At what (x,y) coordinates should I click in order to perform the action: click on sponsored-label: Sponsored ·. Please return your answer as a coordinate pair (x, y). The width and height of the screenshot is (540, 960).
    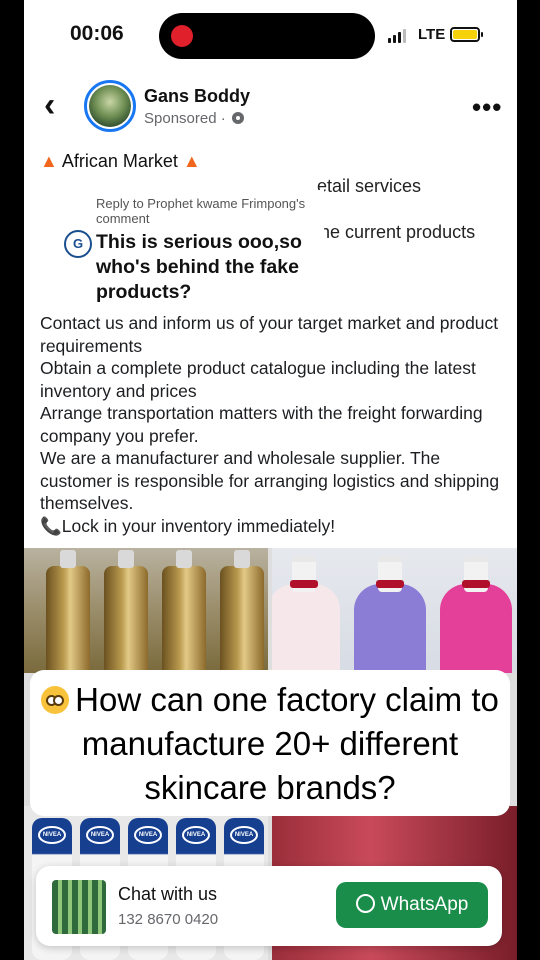
    Looking at the image, I should click on (194, 118).